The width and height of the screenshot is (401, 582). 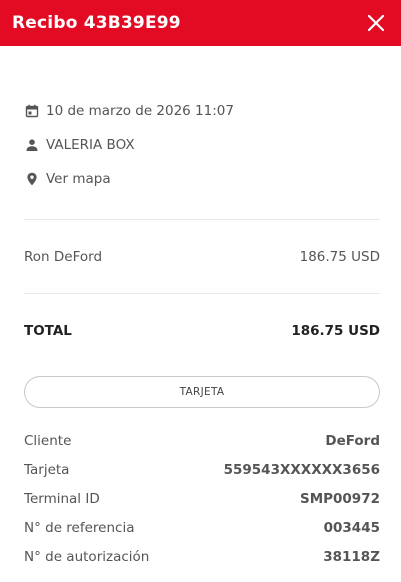 I want to click on detail-label: Cliente, so click(x=48, y=440).